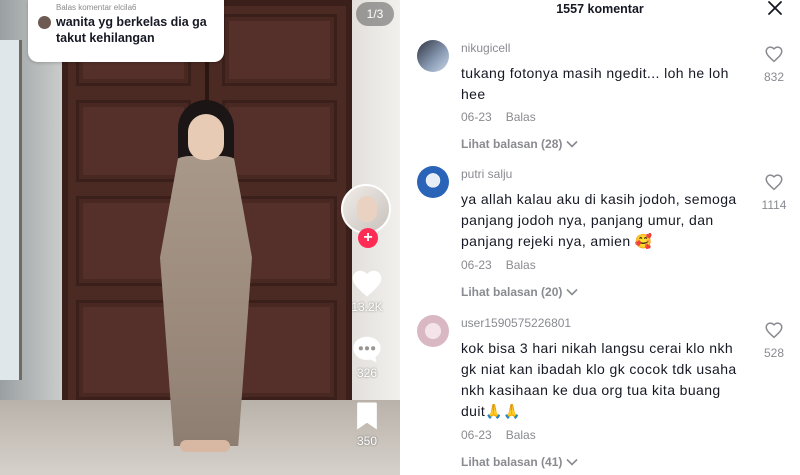 The height and width of the screenshot is (475, 800). What do you see at coordinates (485, 48) in the screenshot?
I see `comment-username: nikugicell` at bounding box center [485, 48].